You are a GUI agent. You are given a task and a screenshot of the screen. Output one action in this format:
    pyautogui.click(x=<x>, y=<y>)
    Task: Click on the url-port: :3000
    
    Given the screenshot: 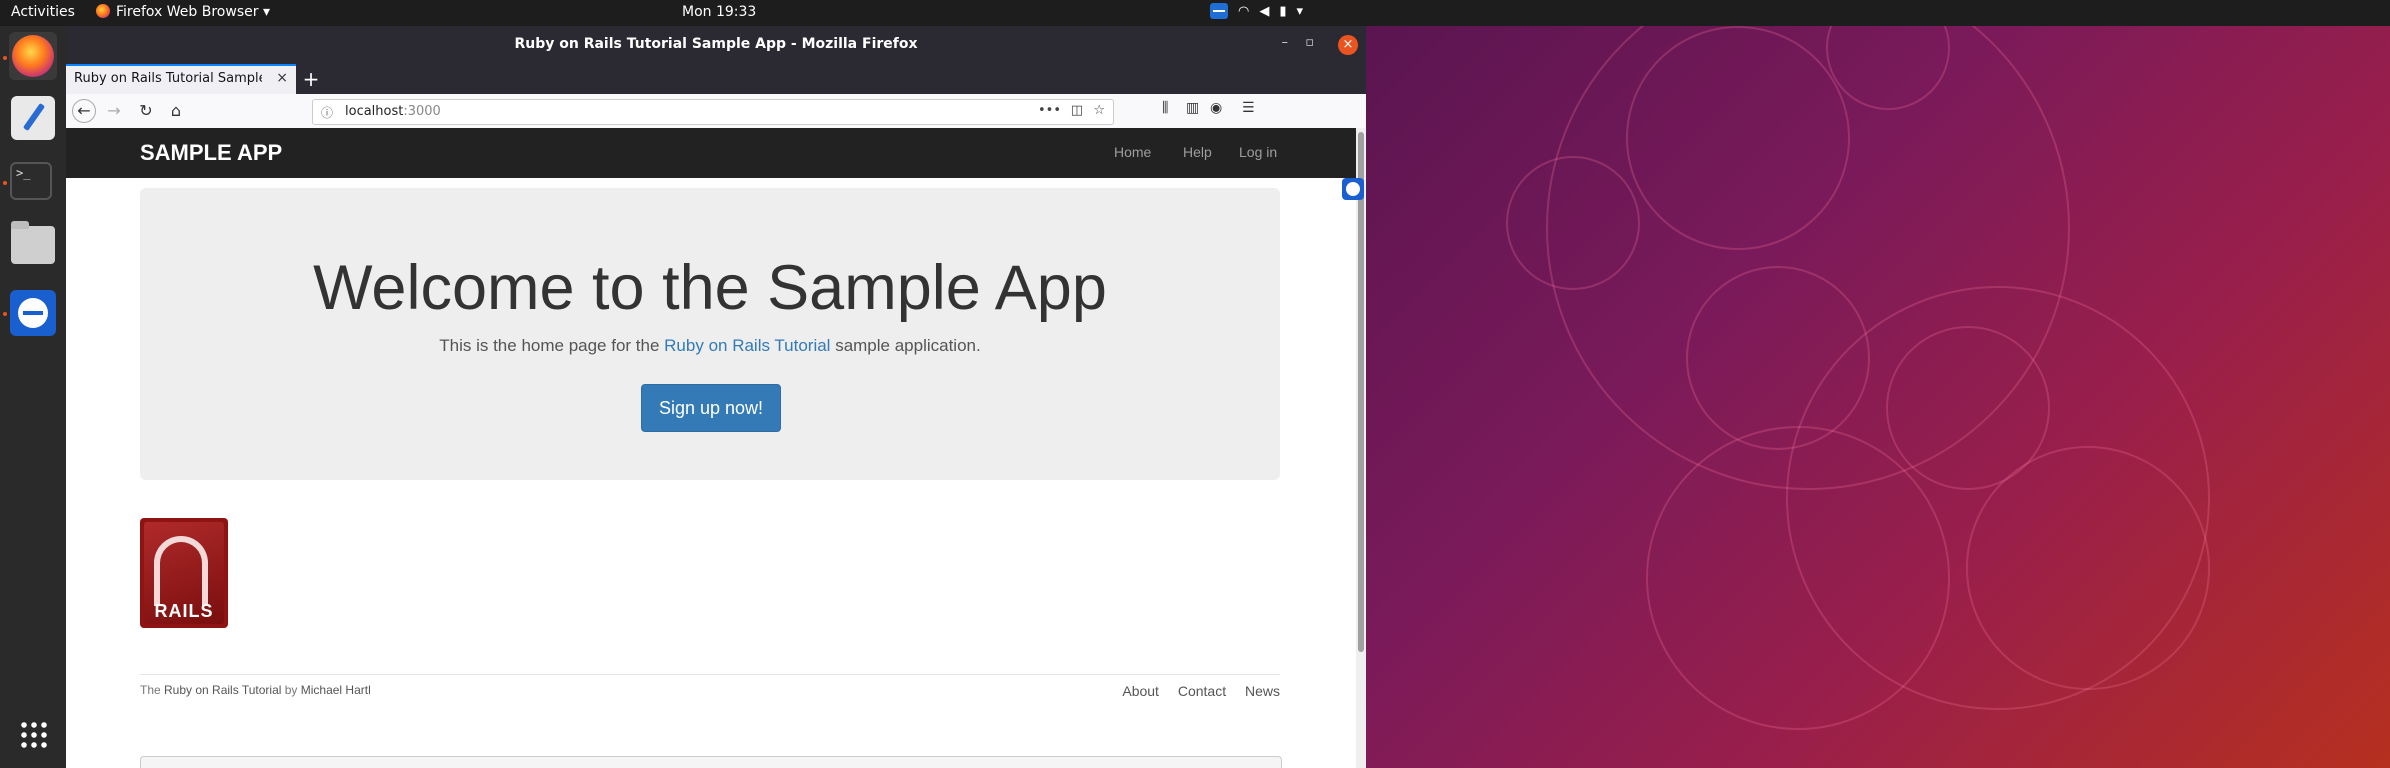 What is the action you would take?
    pyautogui.click(x=422, y=111)
    